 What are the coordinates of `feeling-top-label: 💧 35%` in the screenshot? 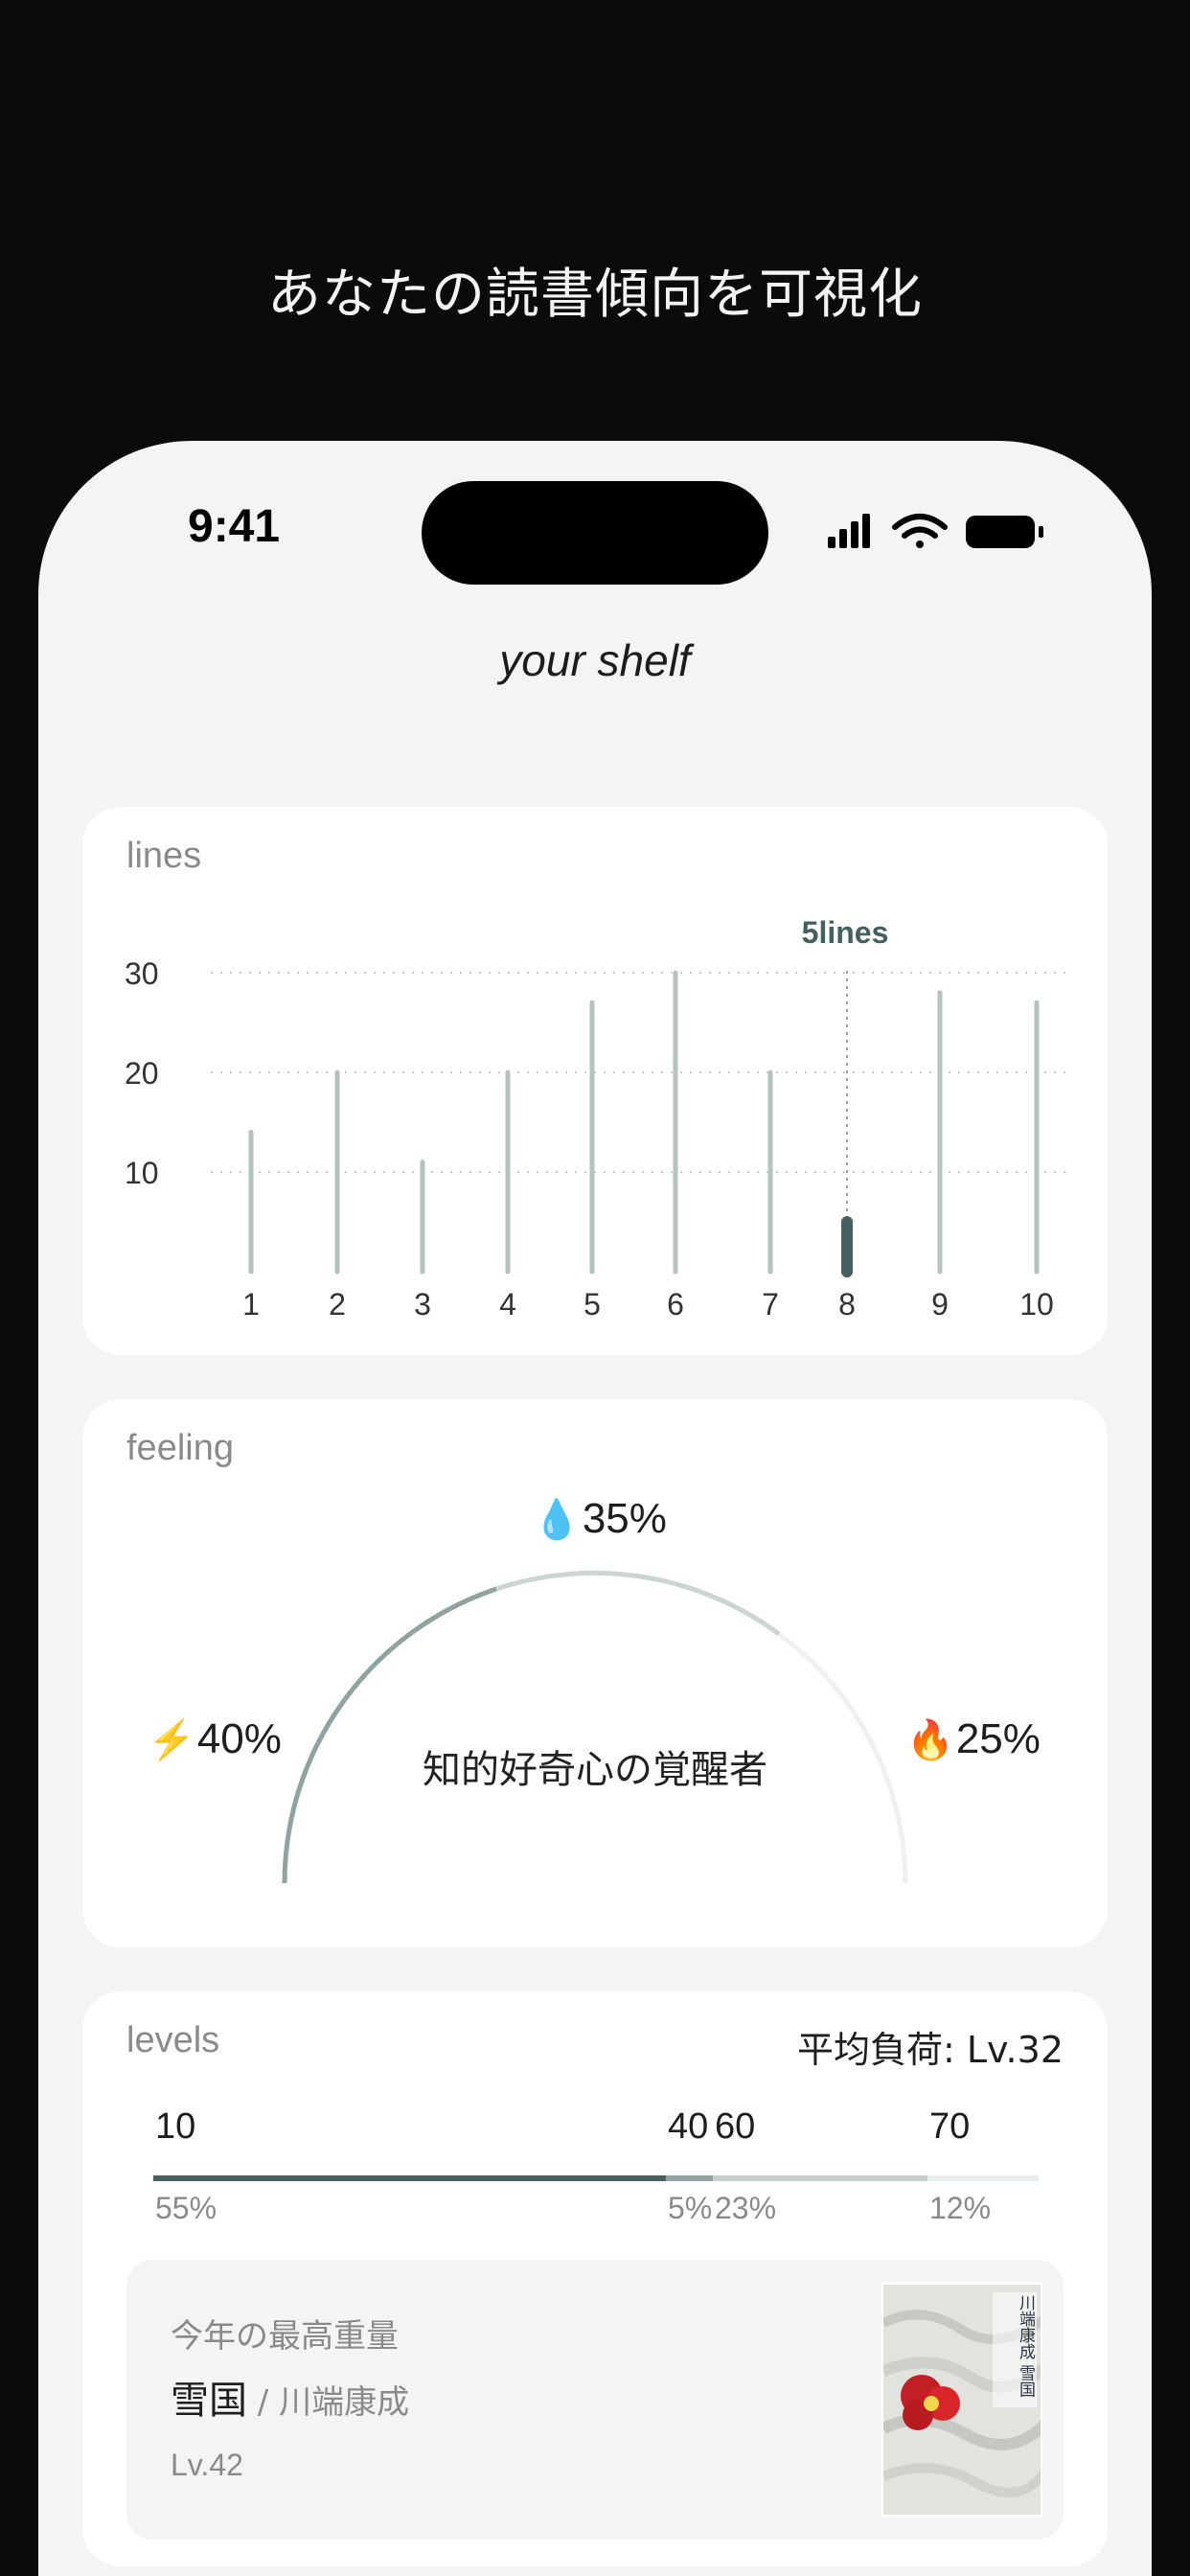 It's located at (600, 1519).